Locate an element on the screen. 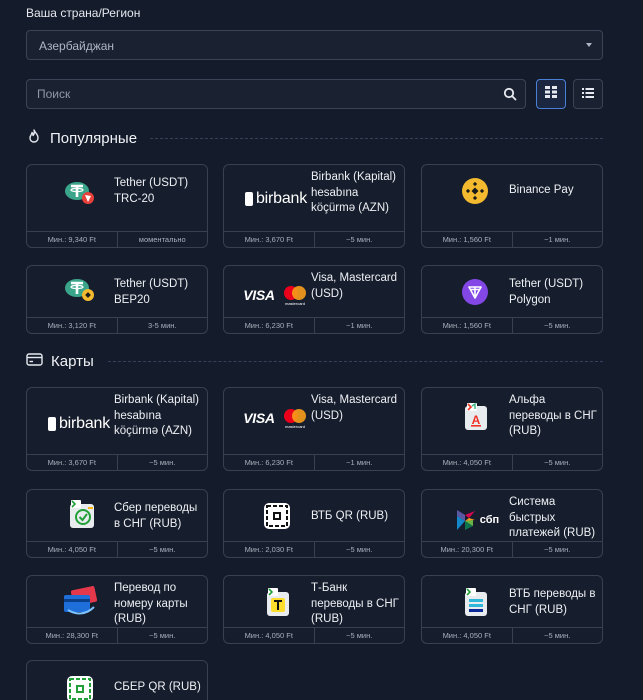 Image resolution: width=643 pixels, height=700 pixels. method-name: ВТБ переводы в СНГ (RUB) is located at coordinates (552, 602).